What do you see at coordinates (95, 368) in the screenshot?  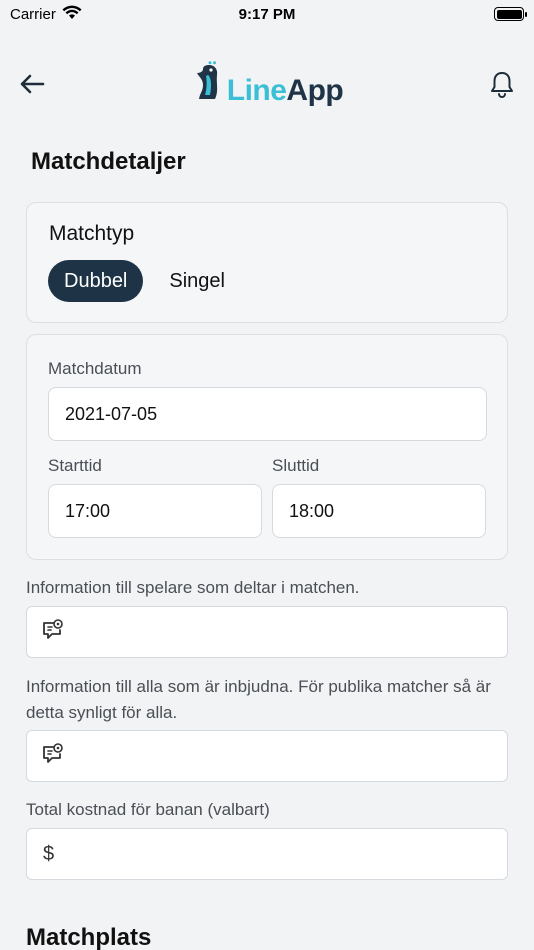 I see `match-date-label: Matchdatum` at bounding box center [95, 368].